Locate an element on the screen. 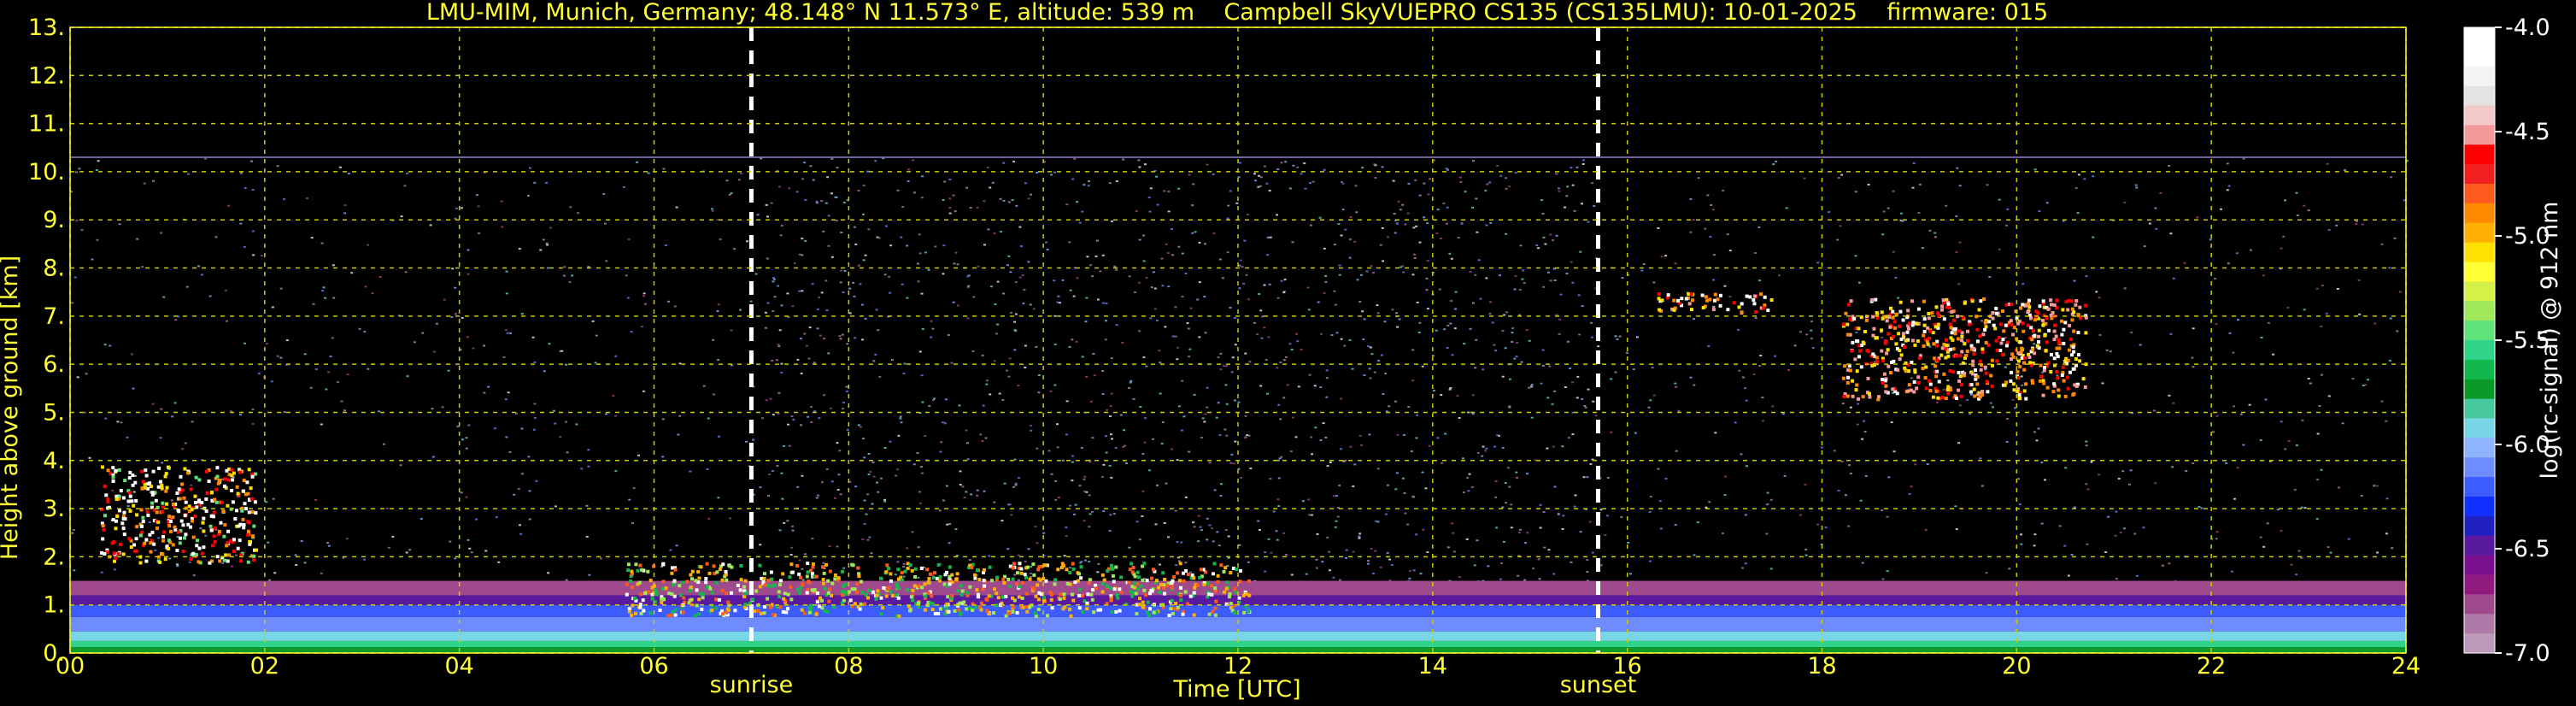 The height and width of the screenshot is (706, 2576). x-tick-label: 20 is located at coordinates (2016, 666).